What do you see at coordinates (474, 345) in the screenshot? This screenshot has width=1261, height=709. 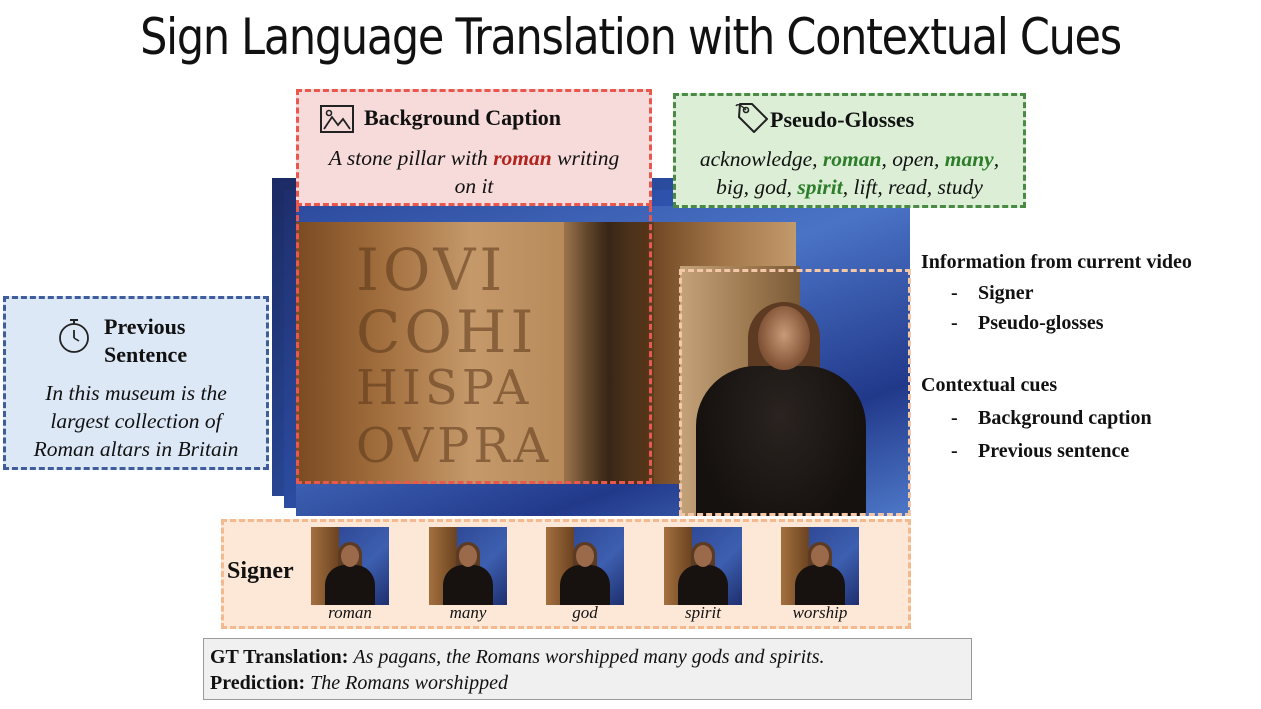 I see `background-region-outline` at bounding box center [474, 345].